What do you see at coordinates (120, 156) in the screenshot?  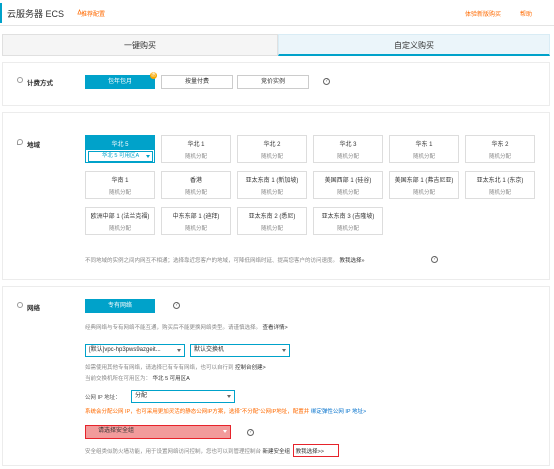 I see `zone-select: 华北 5 可用区A` at bounding box center [120, 156].